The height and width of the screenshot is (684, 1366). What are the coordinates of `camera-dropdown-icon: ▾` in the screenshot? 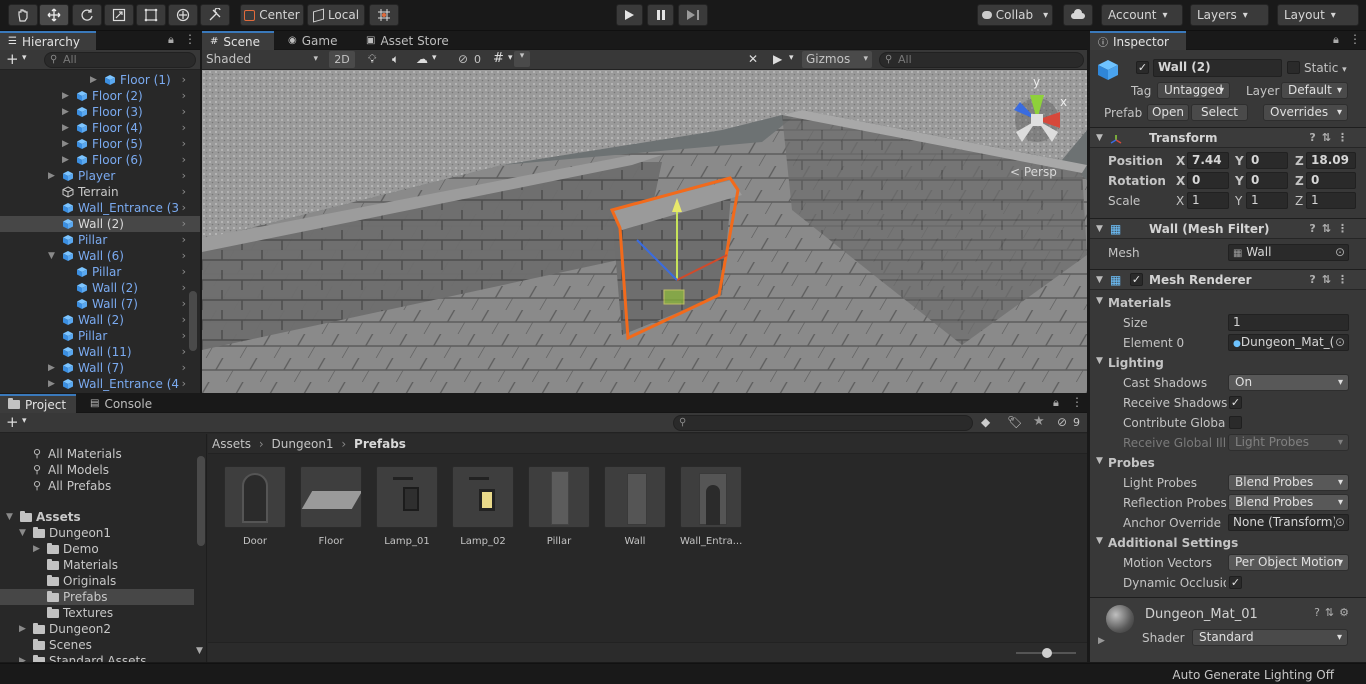 It's located at (791, 58).